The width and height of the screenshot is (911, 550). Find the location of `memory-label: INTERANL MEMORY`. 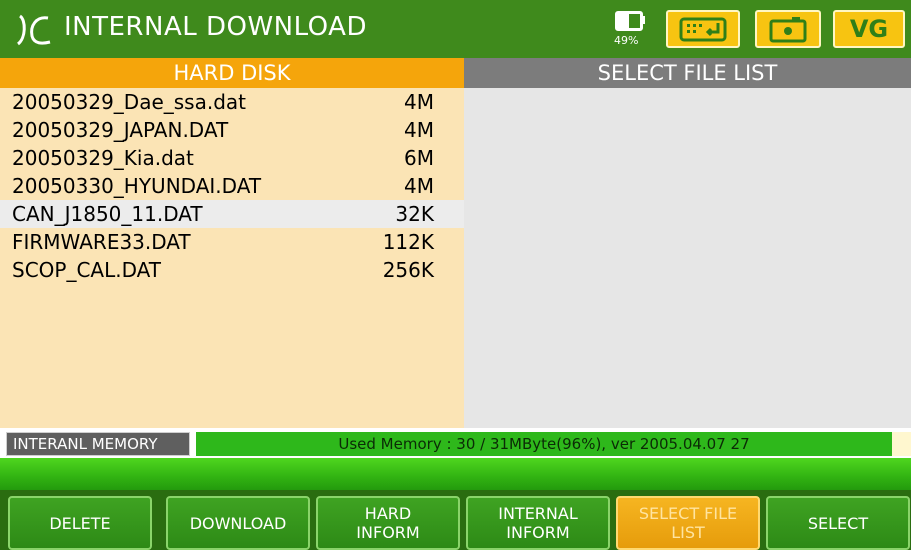

memory-label: INTERANL MEMORY is located at coordinates (98, 444).